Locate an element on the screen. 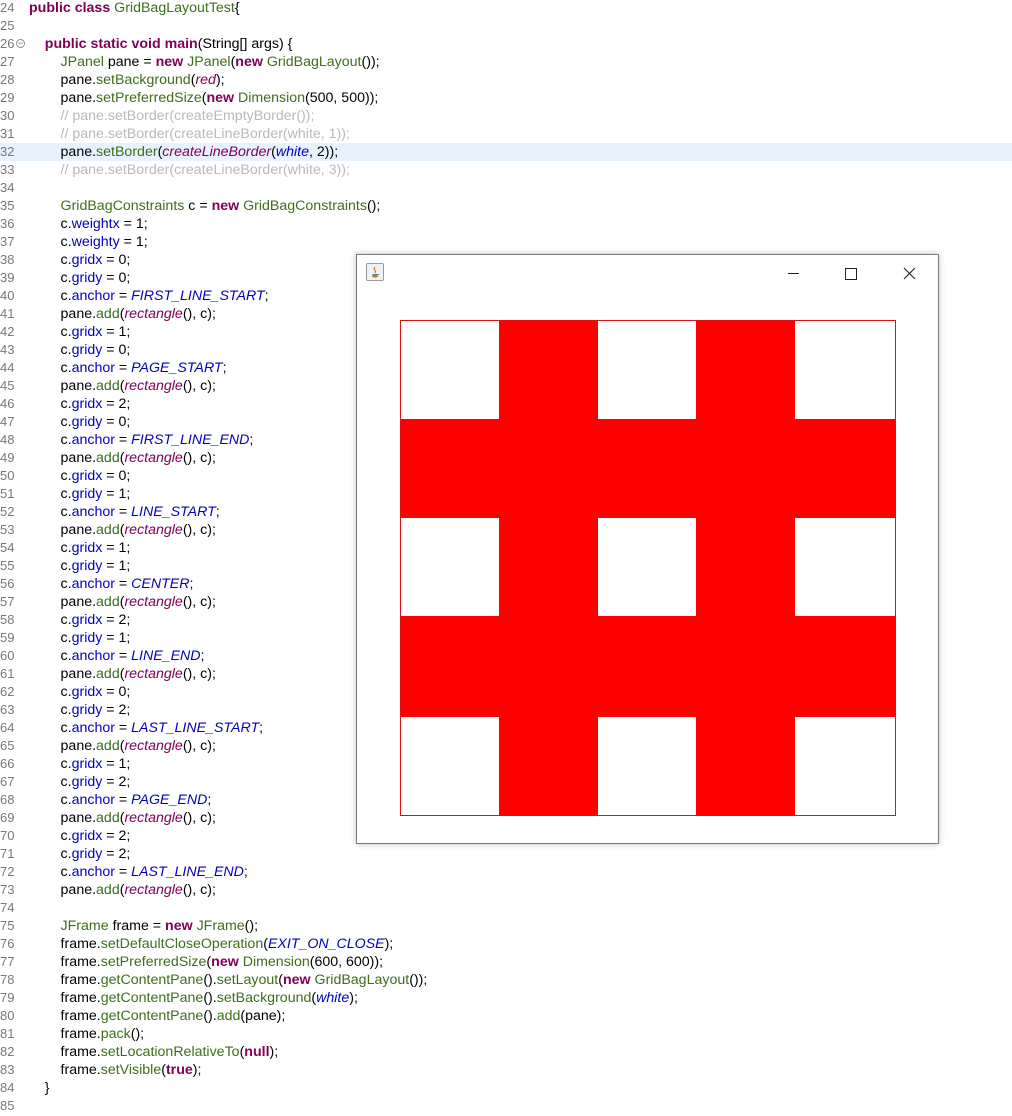 The height and width of the screenshot is (1116, 1012). line-number: 78 is located at coordinates (7, 979).